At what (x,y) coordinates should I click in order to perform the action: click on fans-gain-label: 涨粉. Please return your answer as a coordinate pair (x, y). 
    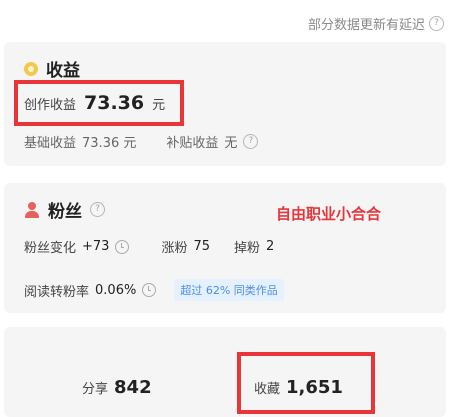
    Looking at the image, I should click on (174, 248).